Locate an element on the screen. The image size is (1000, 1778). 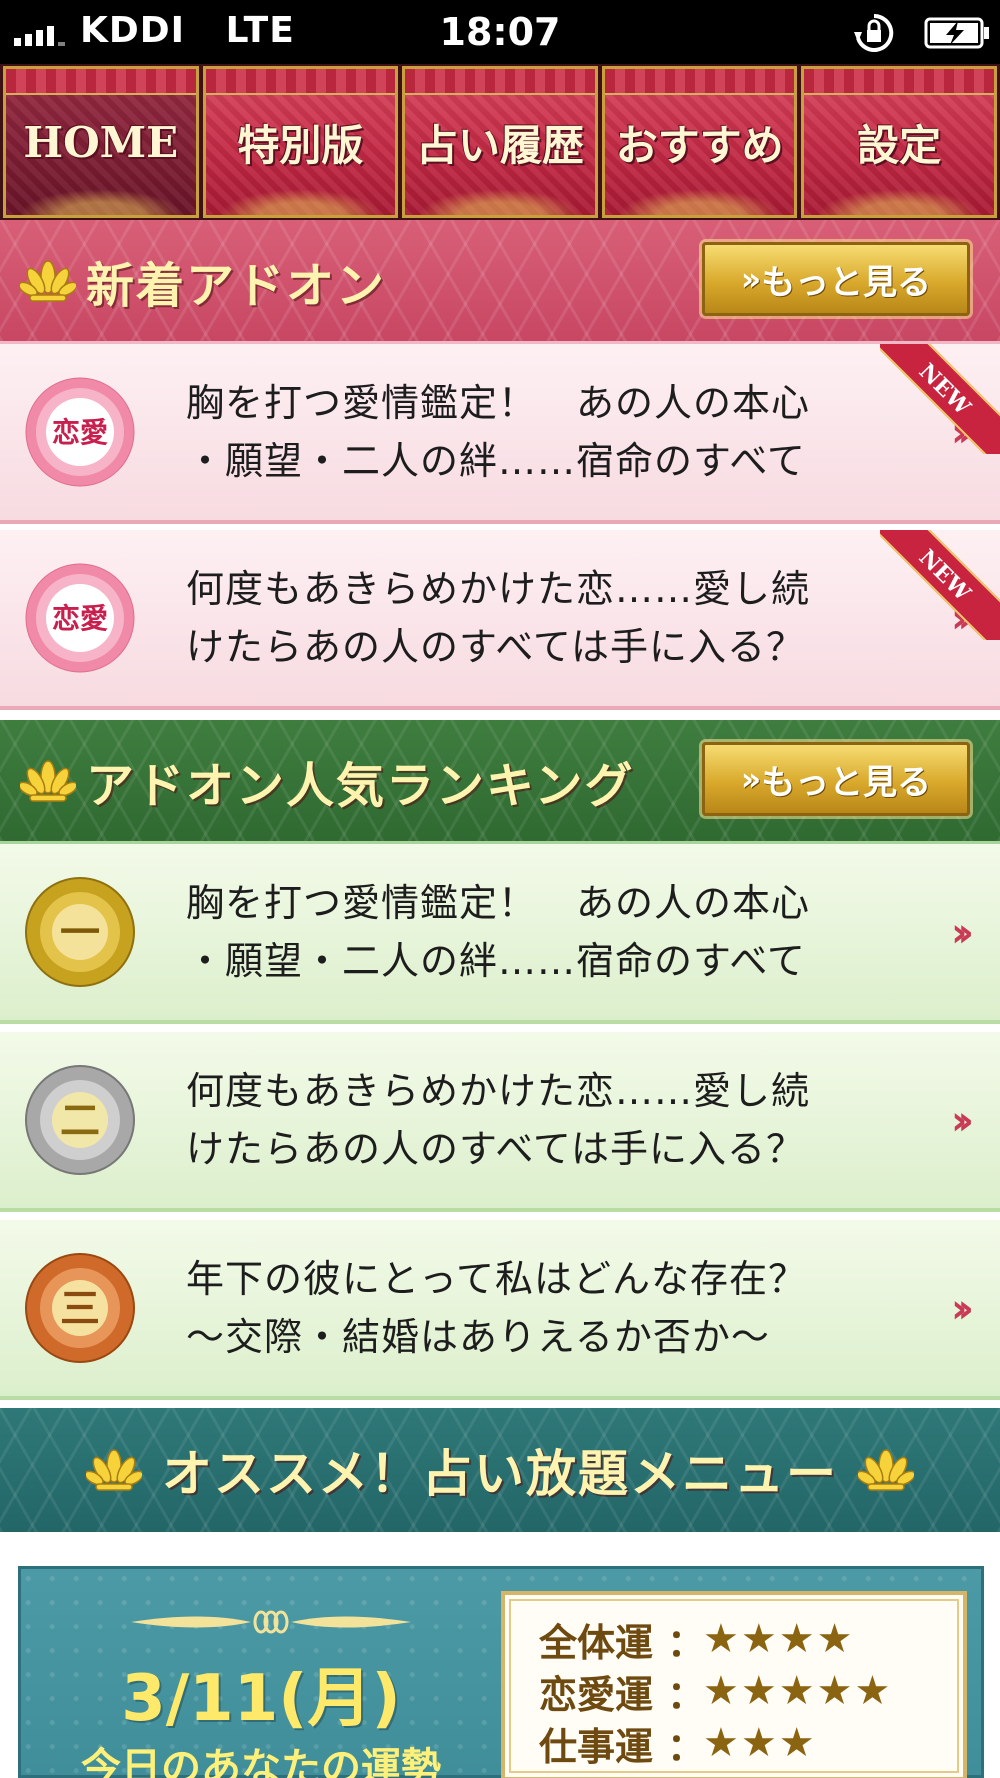
tab-history-label: 占い履歴 is located at coordinates (499, 145).